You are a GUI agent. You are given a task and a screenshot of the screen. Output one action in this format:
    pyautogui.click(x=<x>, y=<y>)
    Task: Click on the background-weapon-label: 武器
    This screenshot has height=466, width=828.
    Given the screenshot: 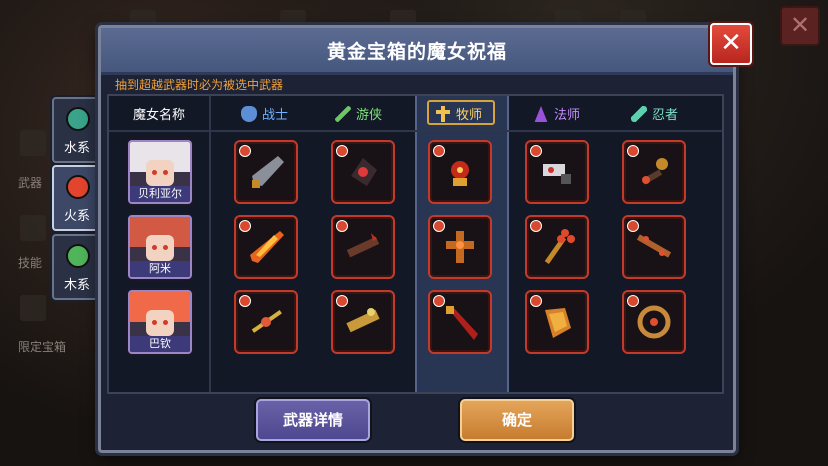 What is the action you would take?
    pyautogui.click(x=30, y=183)
    